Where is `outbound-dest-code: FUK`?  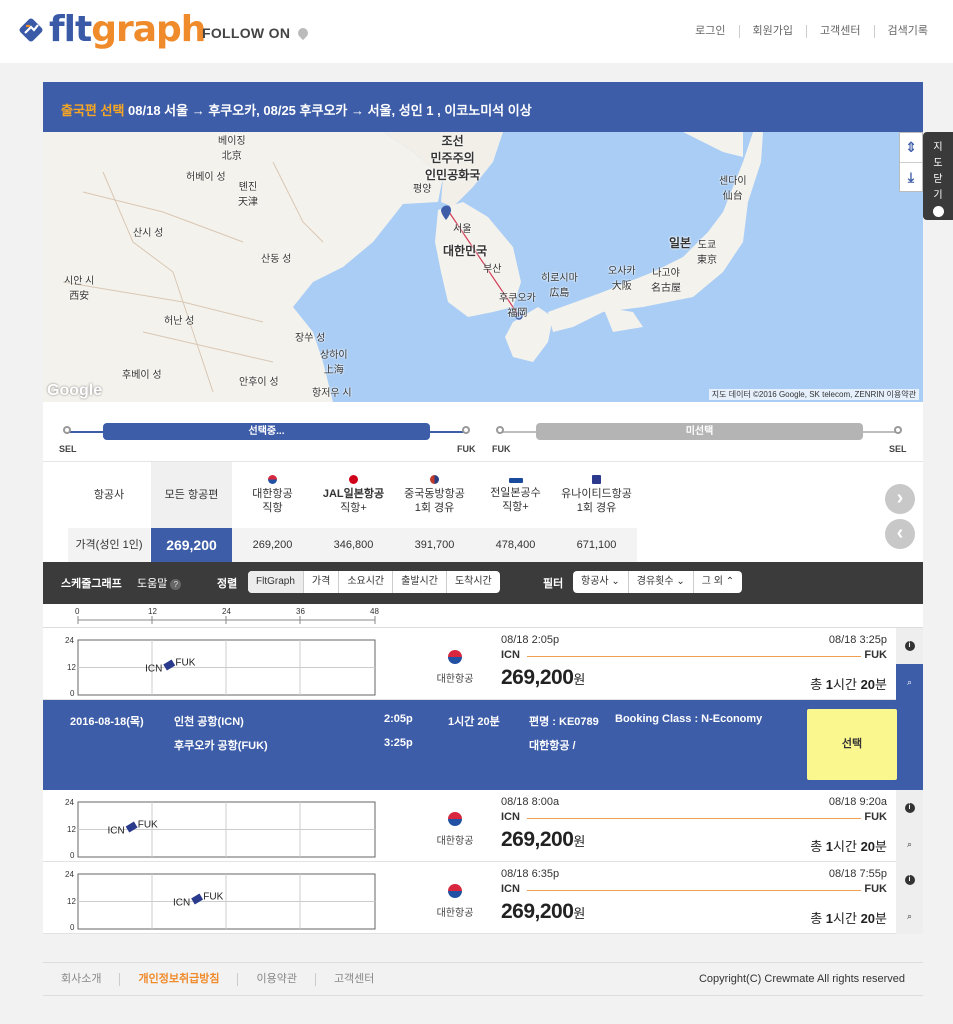 outbound-dest-code: FUK is located at coordinates (466, 449).